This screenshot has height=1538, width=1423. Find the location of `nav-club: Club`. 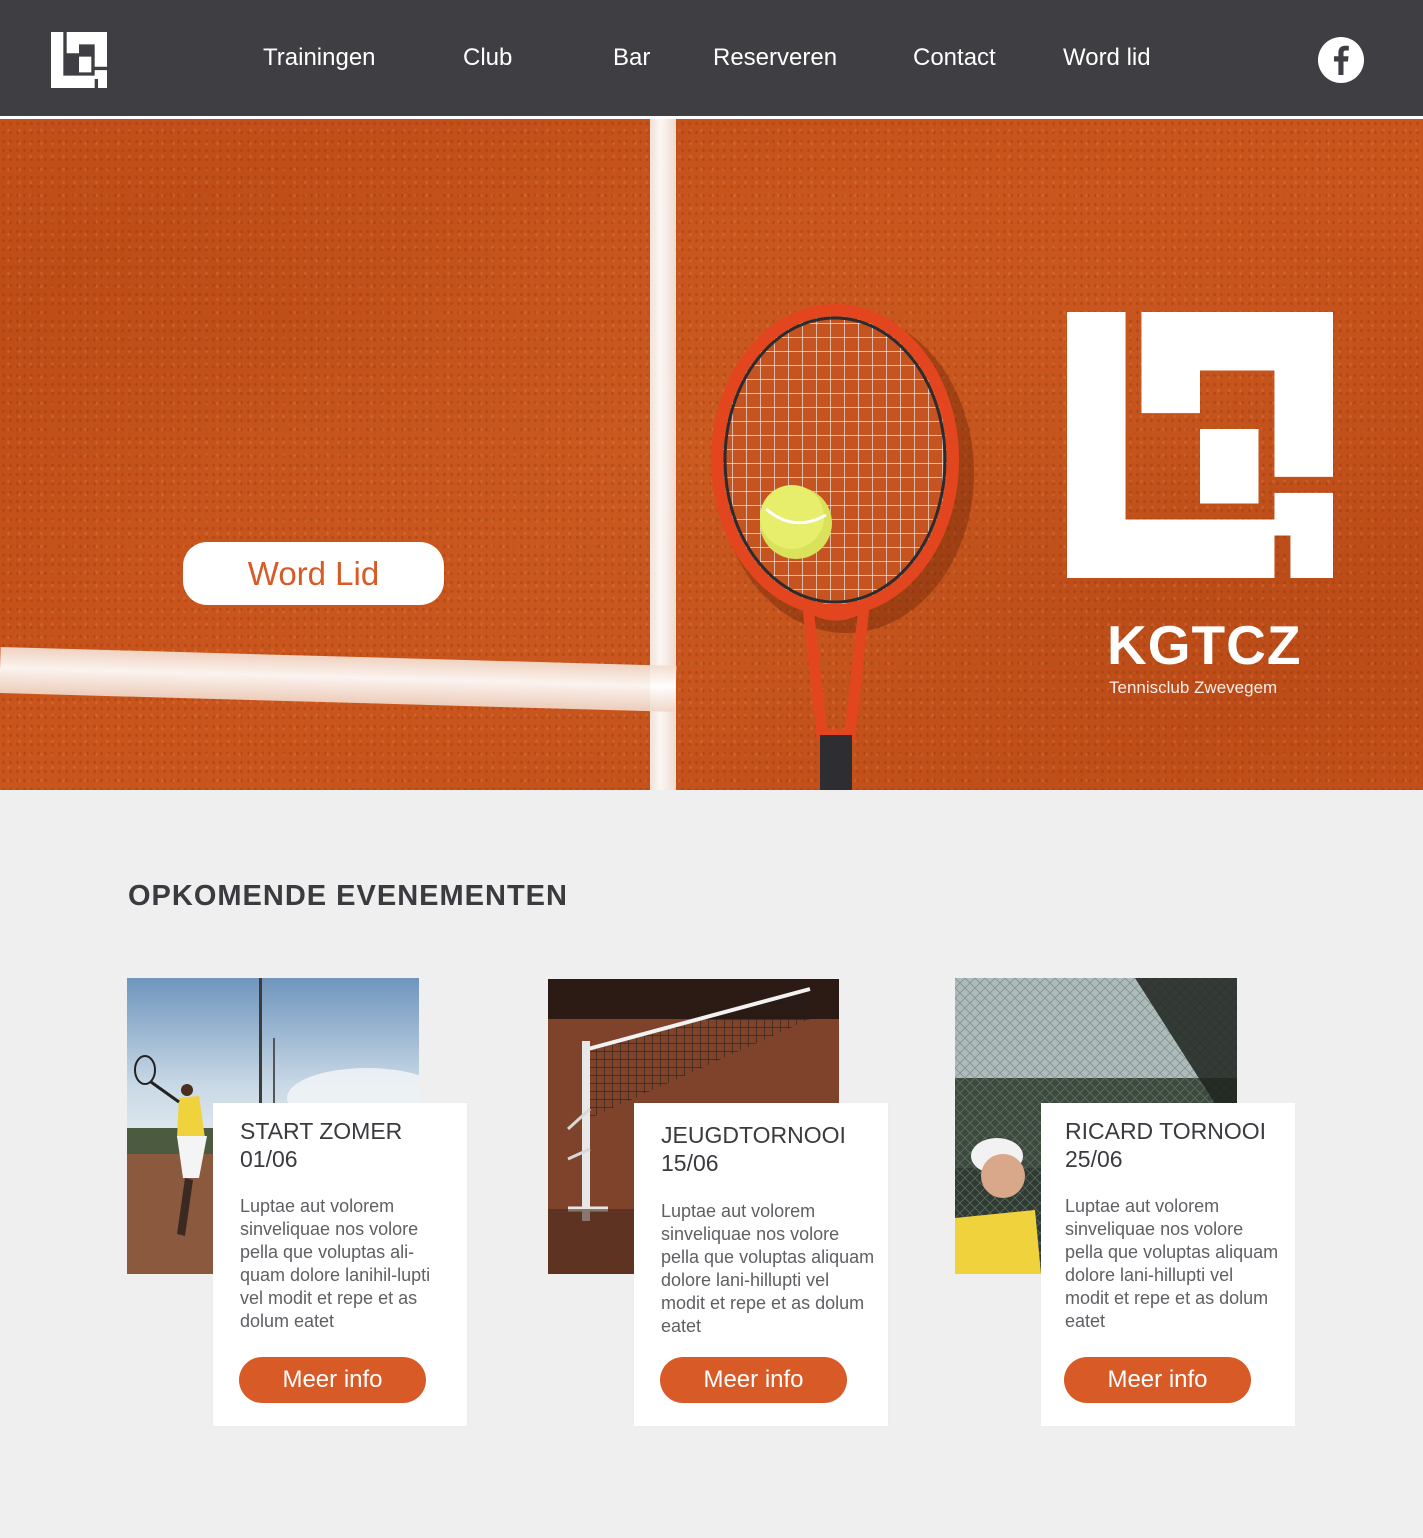

nav-club: Club is located at coordinates (487, 58).